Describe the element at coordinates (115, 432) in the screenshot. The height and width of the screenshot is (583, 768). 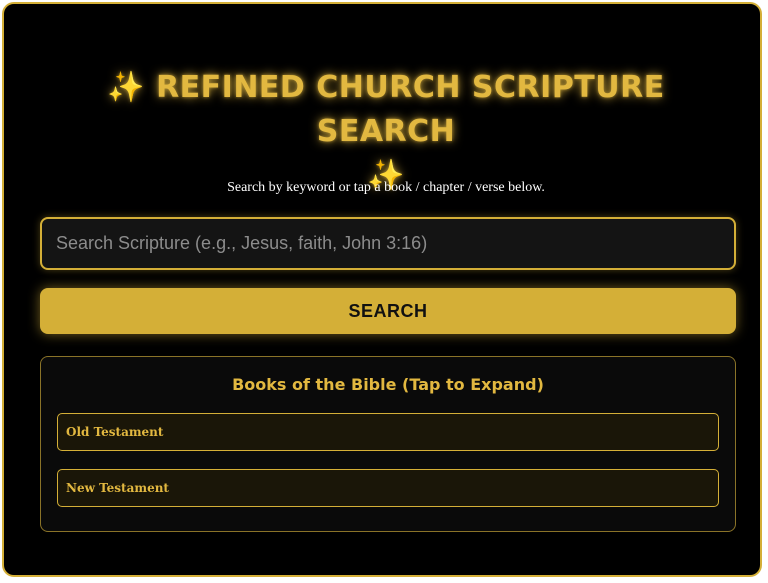
I see `old-testament-label: Old Testament` at that location.